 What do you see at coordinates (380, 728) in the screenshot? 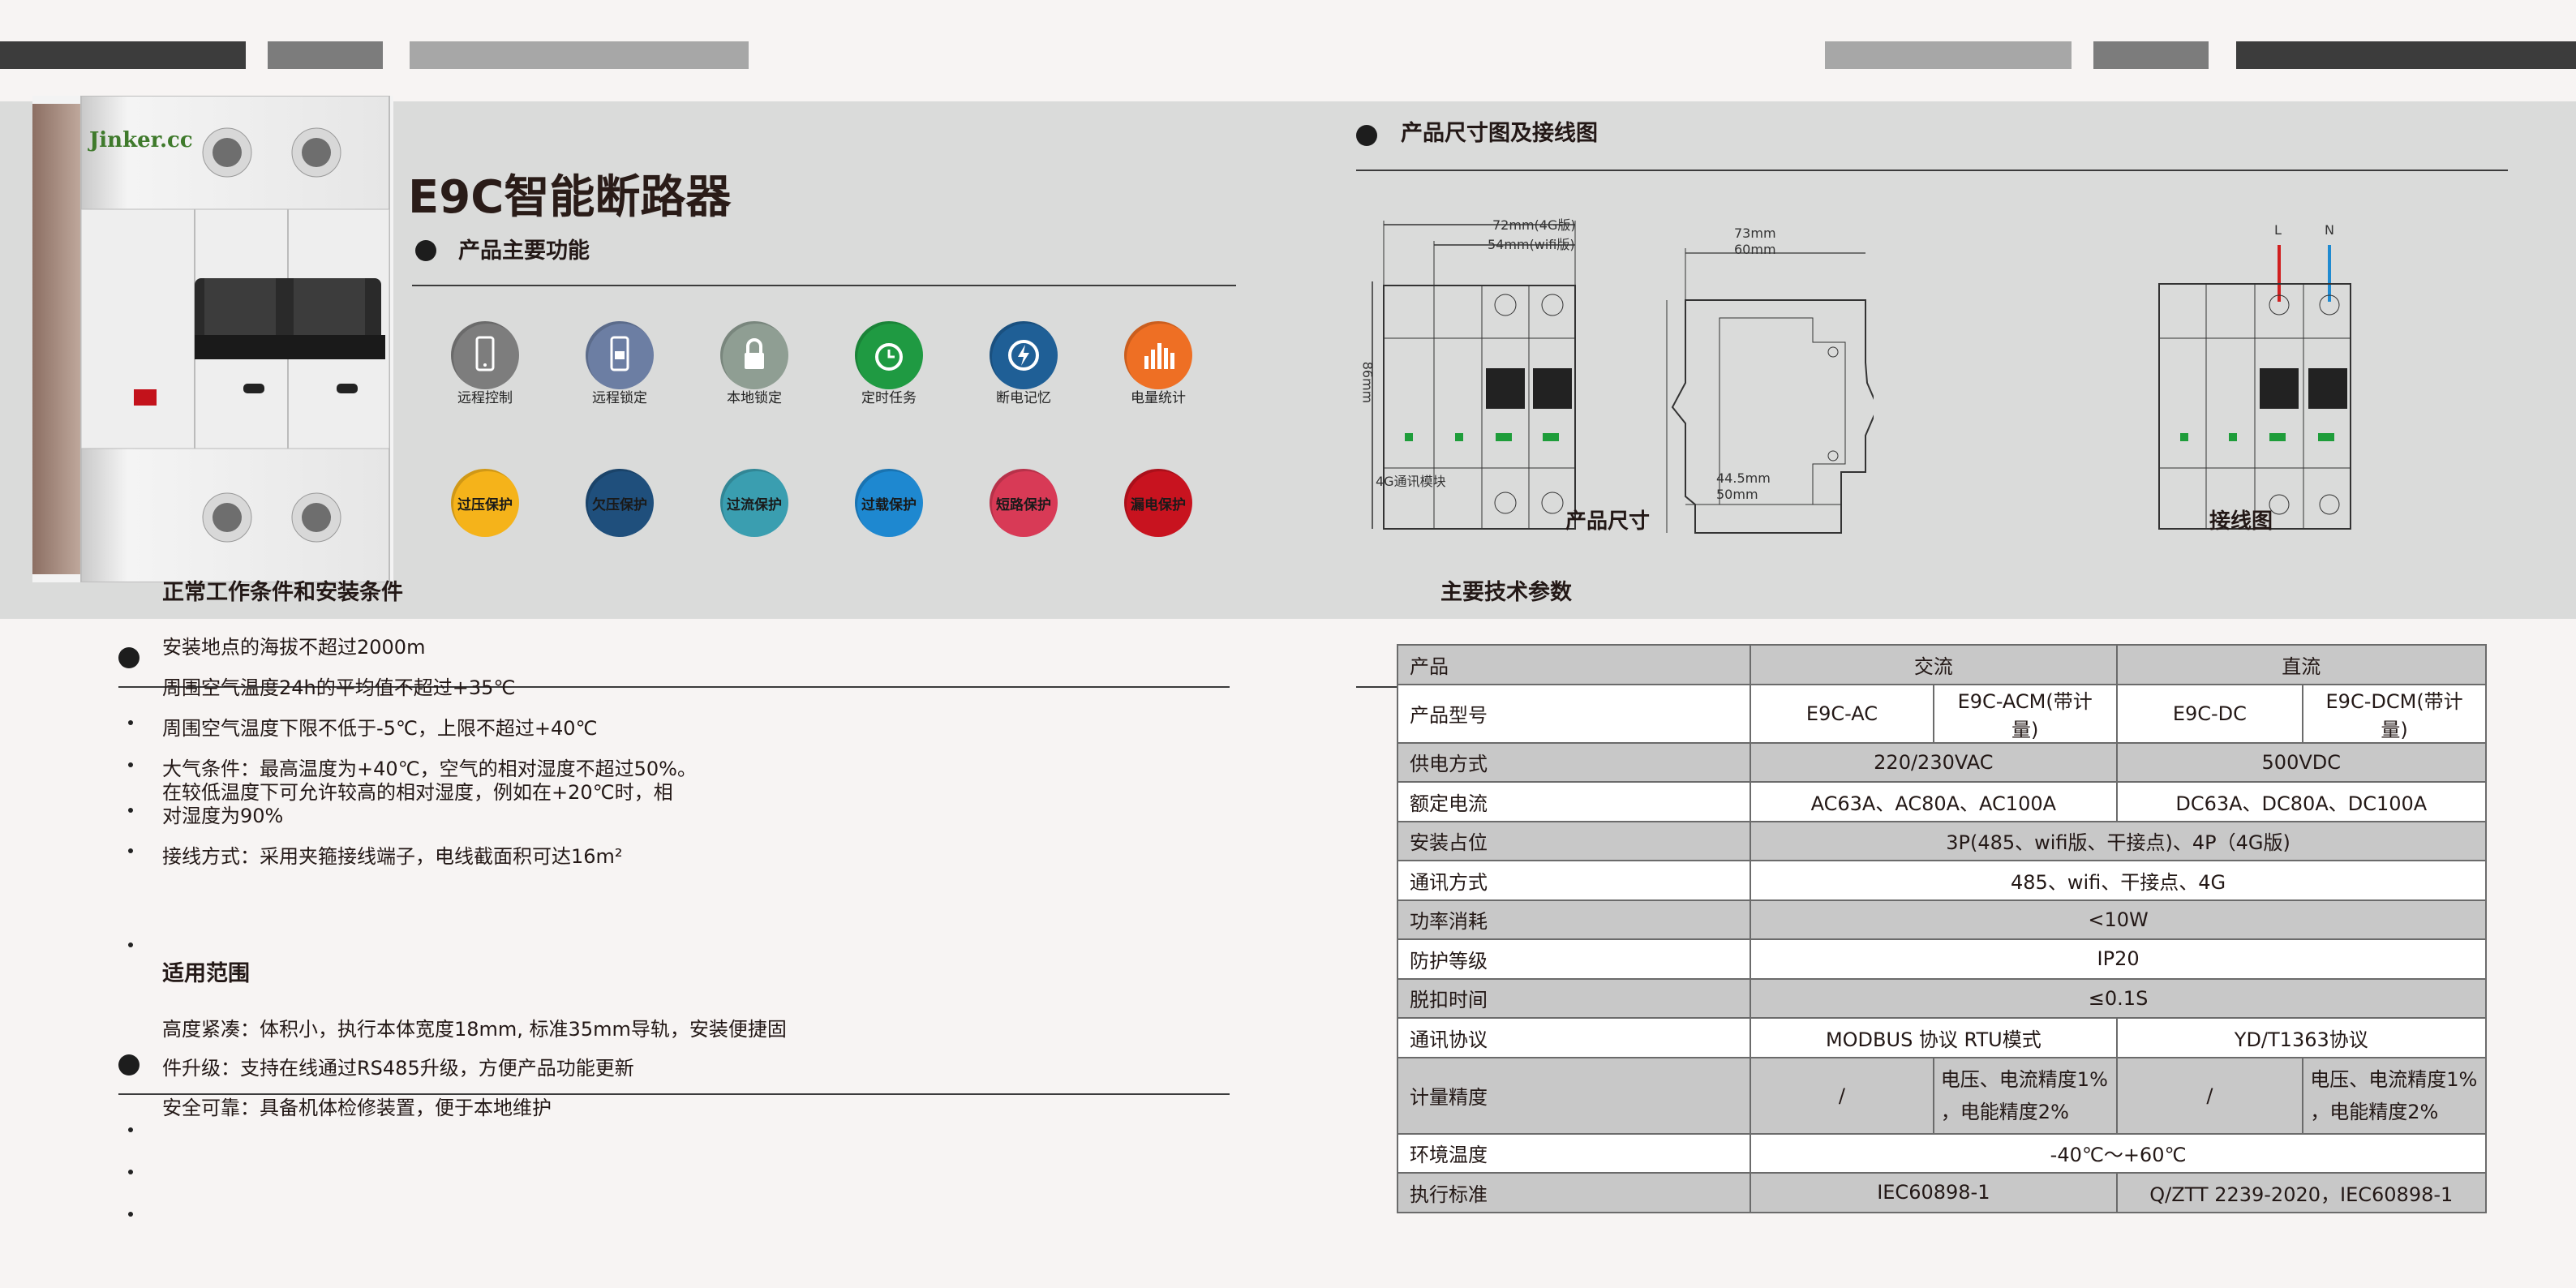
I see `condition-line: 周围空气温度下限不低于-5℃，上限不超过+40℃` at bounding box center [380, 728].